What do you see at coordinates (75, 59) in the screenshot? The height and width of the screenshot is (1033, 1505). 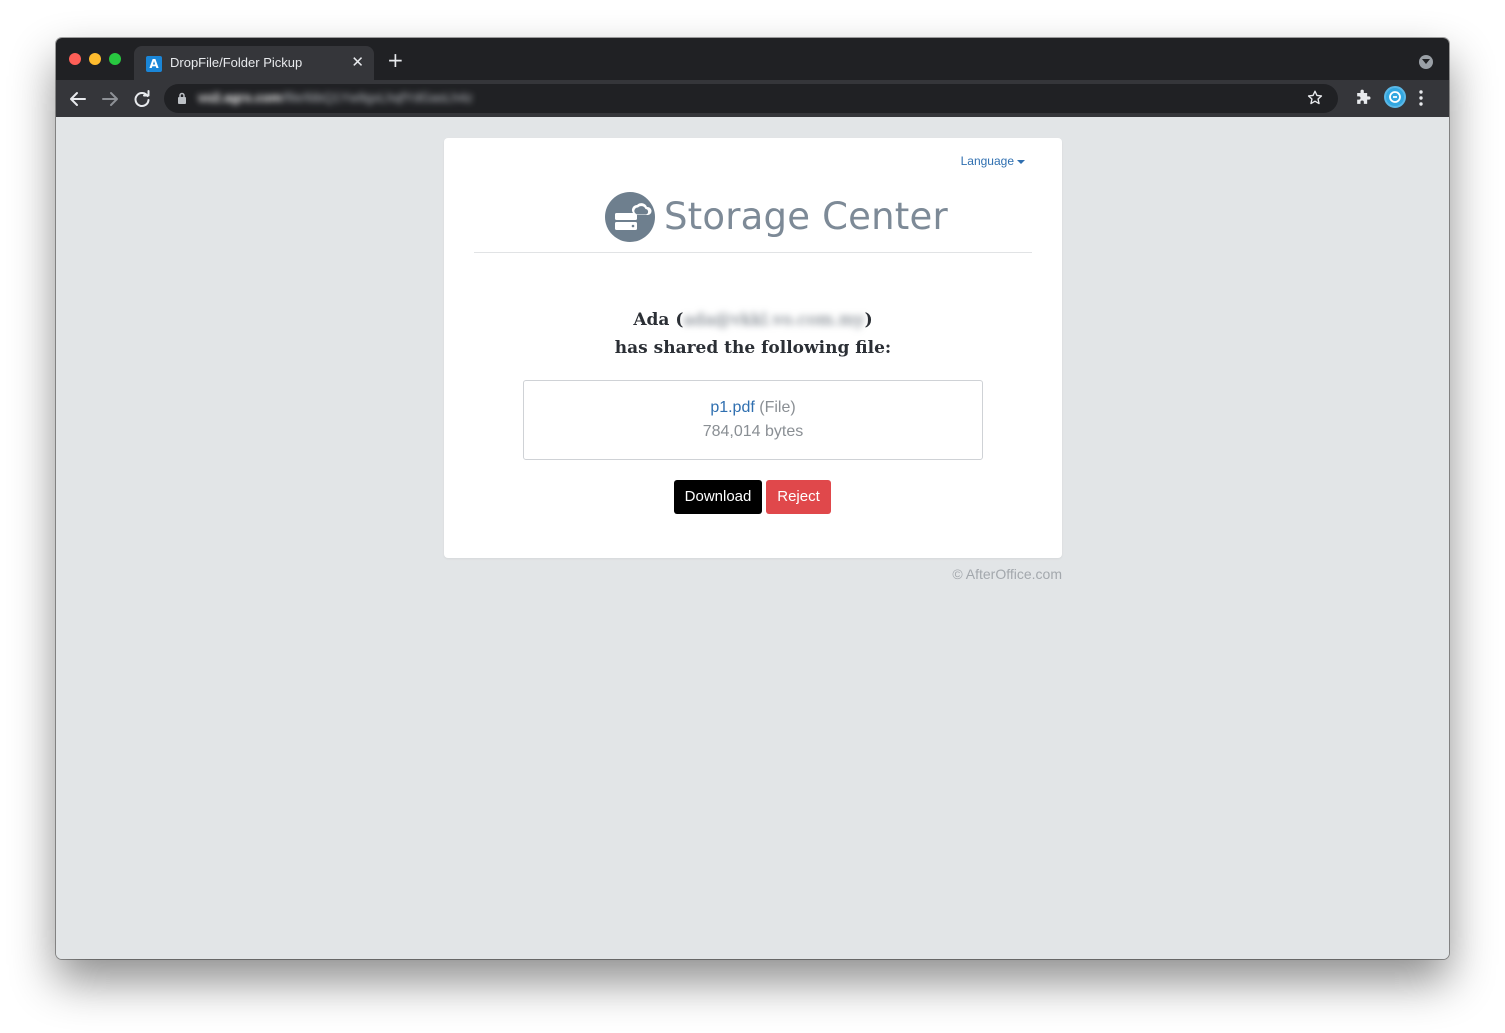 I see `close-window-button` at bounding box center [75, 59].